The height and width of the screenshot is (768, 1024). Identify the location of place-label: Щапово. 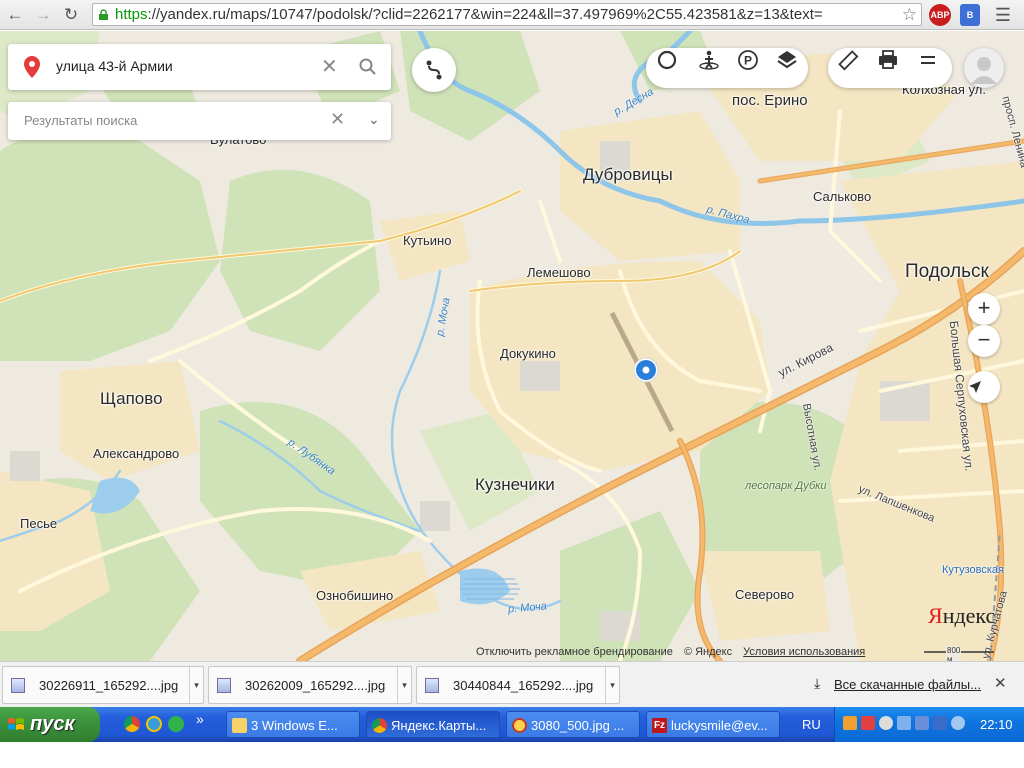
(131, 399).